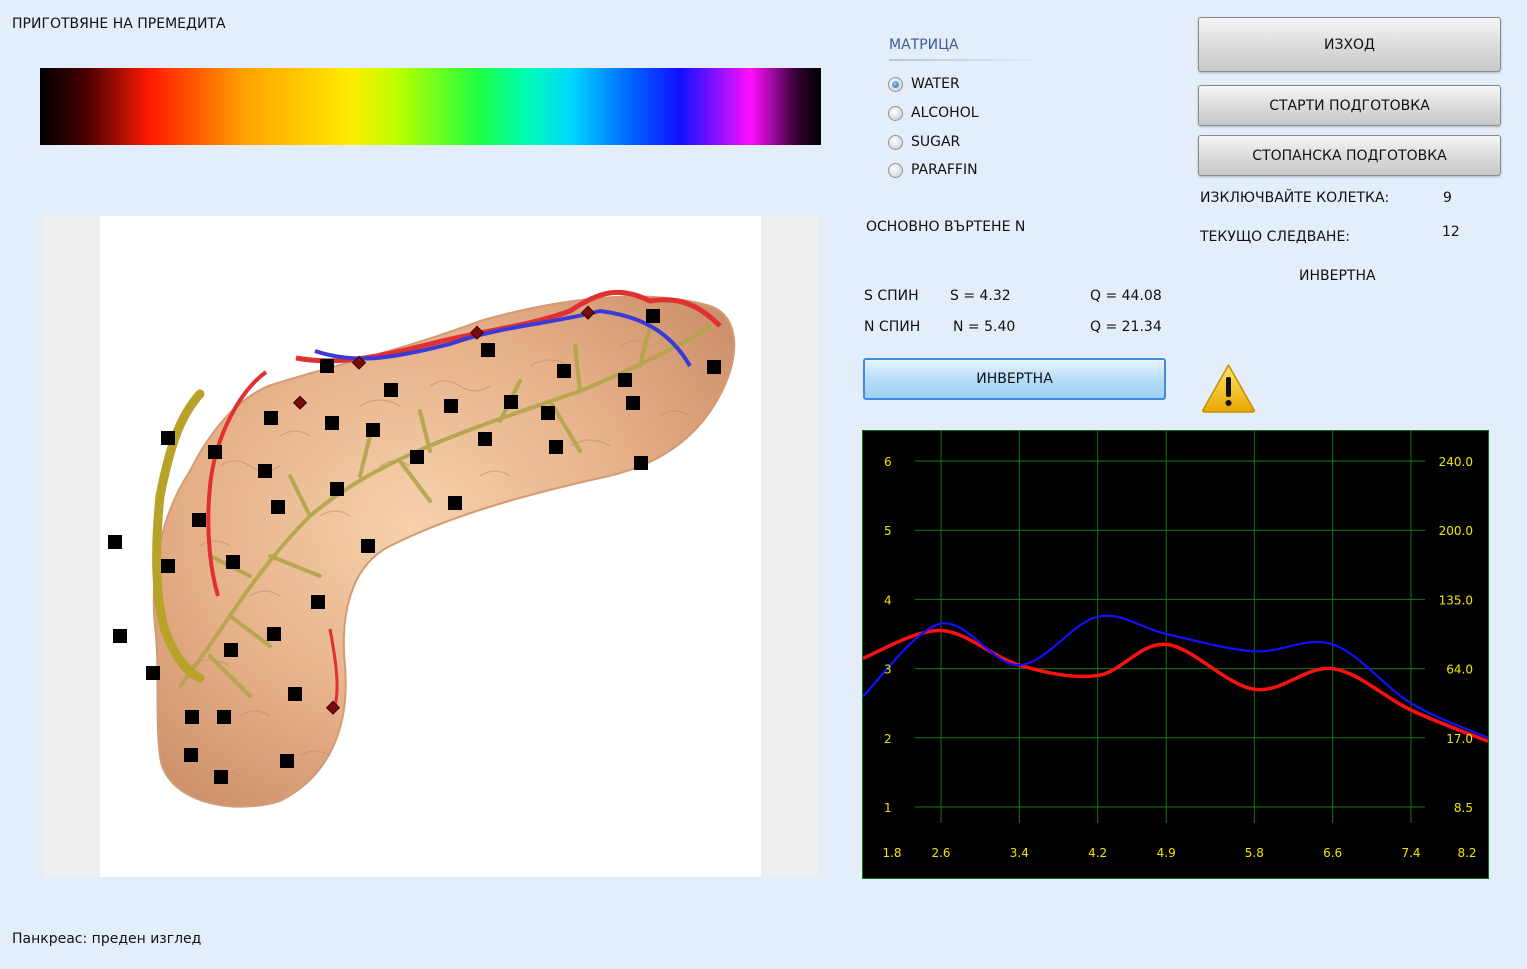 The width and height of the screenshot is (1527, 969). What do you see at coordinates (1295, 198) in the screenshot?
I see `exclude-label: ИЗКЛЮЧВАЙТЕ КОЛЕТКА:` at bounding box center [1295, 198].